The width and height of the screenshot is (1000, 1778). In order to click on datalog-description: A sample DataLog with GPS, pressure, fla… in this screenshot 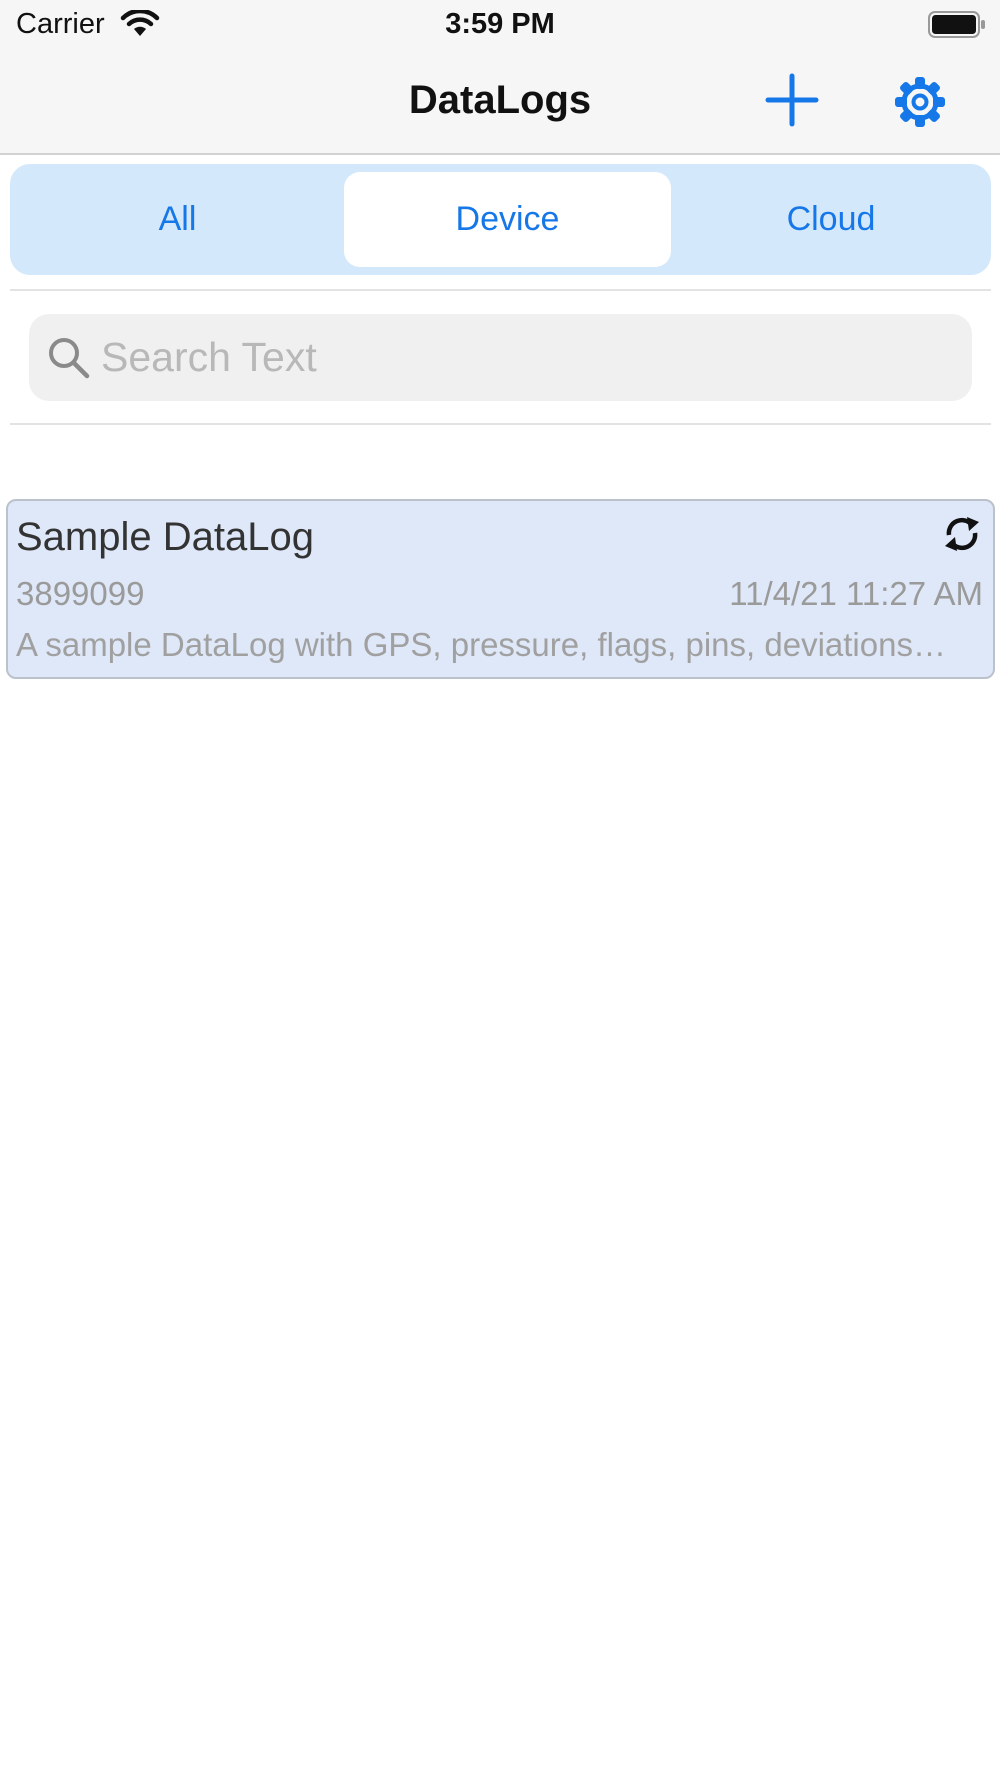, I will do `click(481, 644)`.